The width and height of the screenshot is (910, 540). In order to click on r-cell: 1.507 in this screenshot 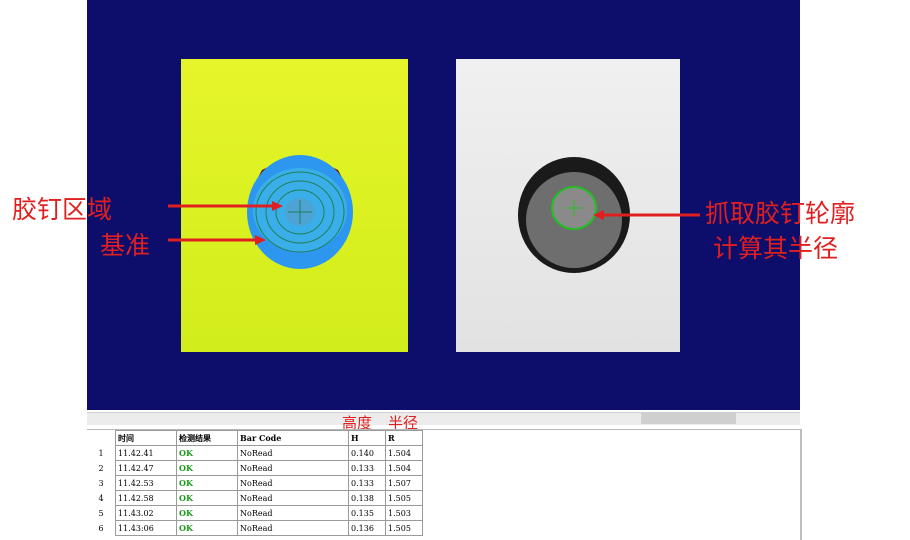, I will do `click(404, 483)`.